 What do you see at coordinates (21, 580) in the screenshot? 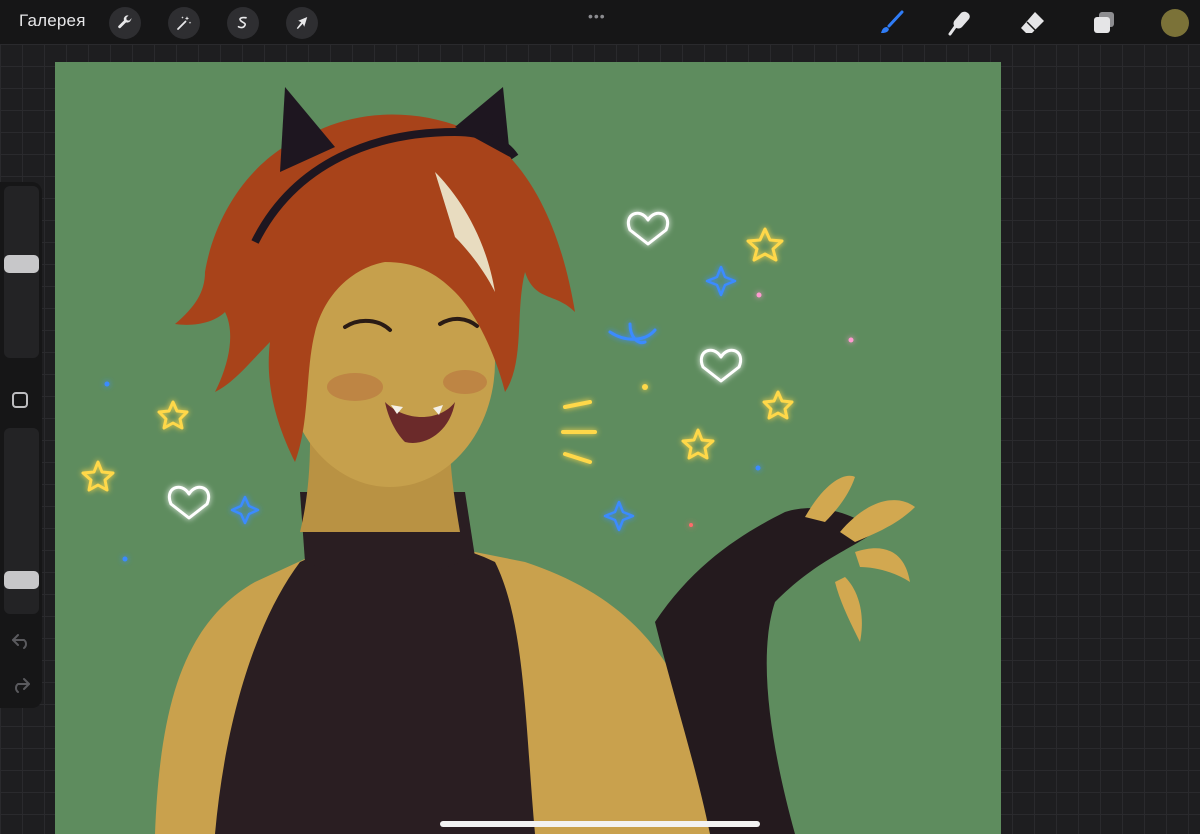
I see `opacity-thumb` at bounding box center [21, 580].